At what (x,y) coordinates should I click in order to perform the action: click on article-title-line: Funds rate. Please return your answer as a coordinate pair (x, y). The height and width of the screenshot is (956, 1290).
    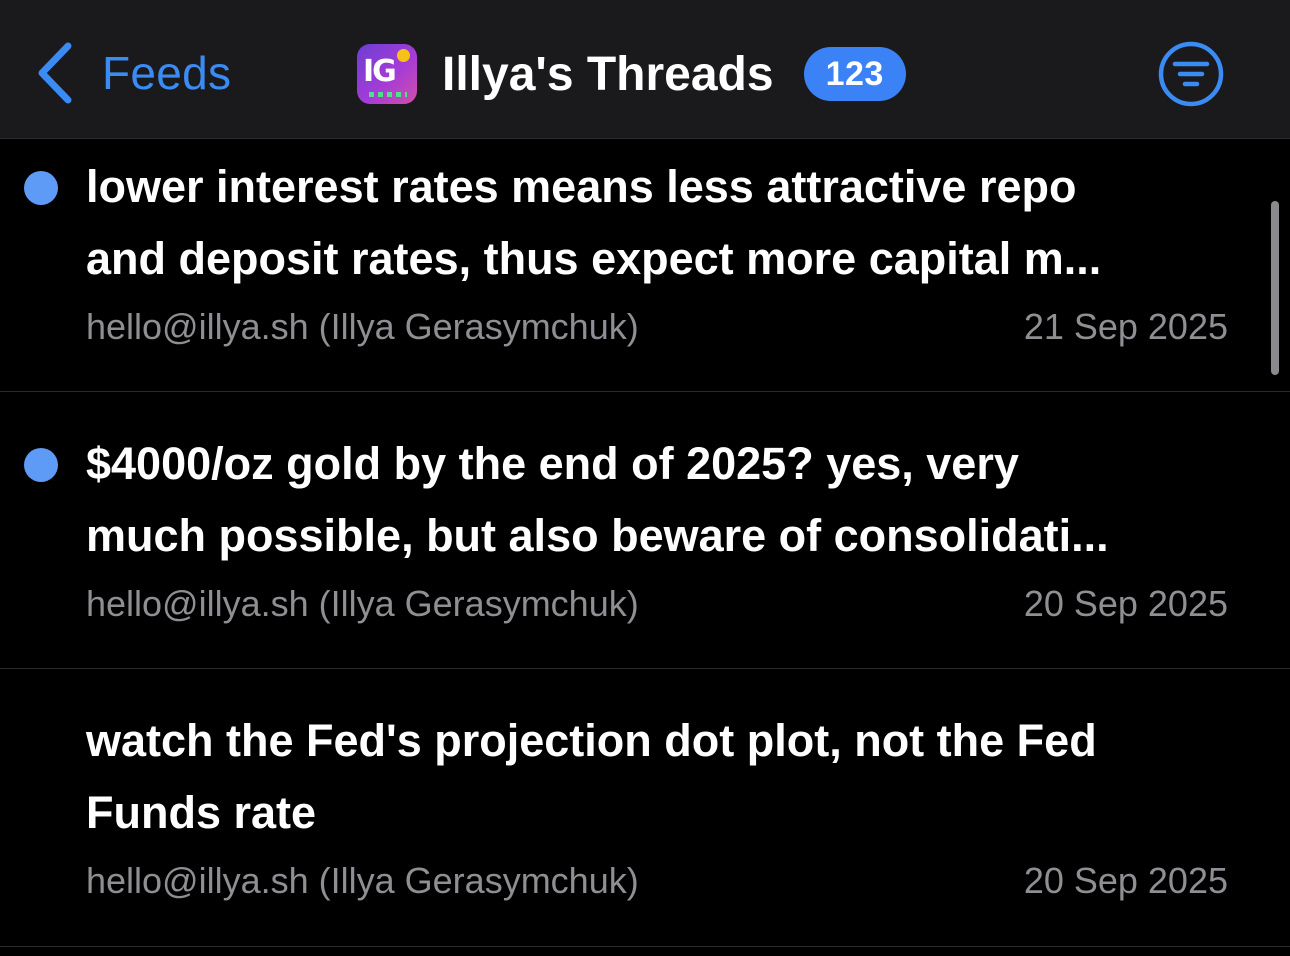
    Looking at the image, I should click on (201, 812).